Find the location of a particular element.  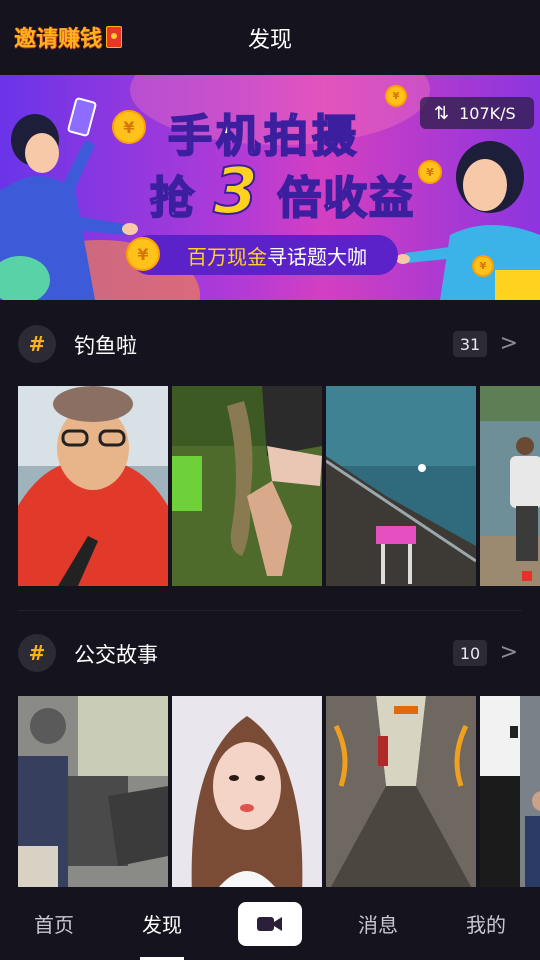

woman-selfie-image is located at coordinates (247, 796).